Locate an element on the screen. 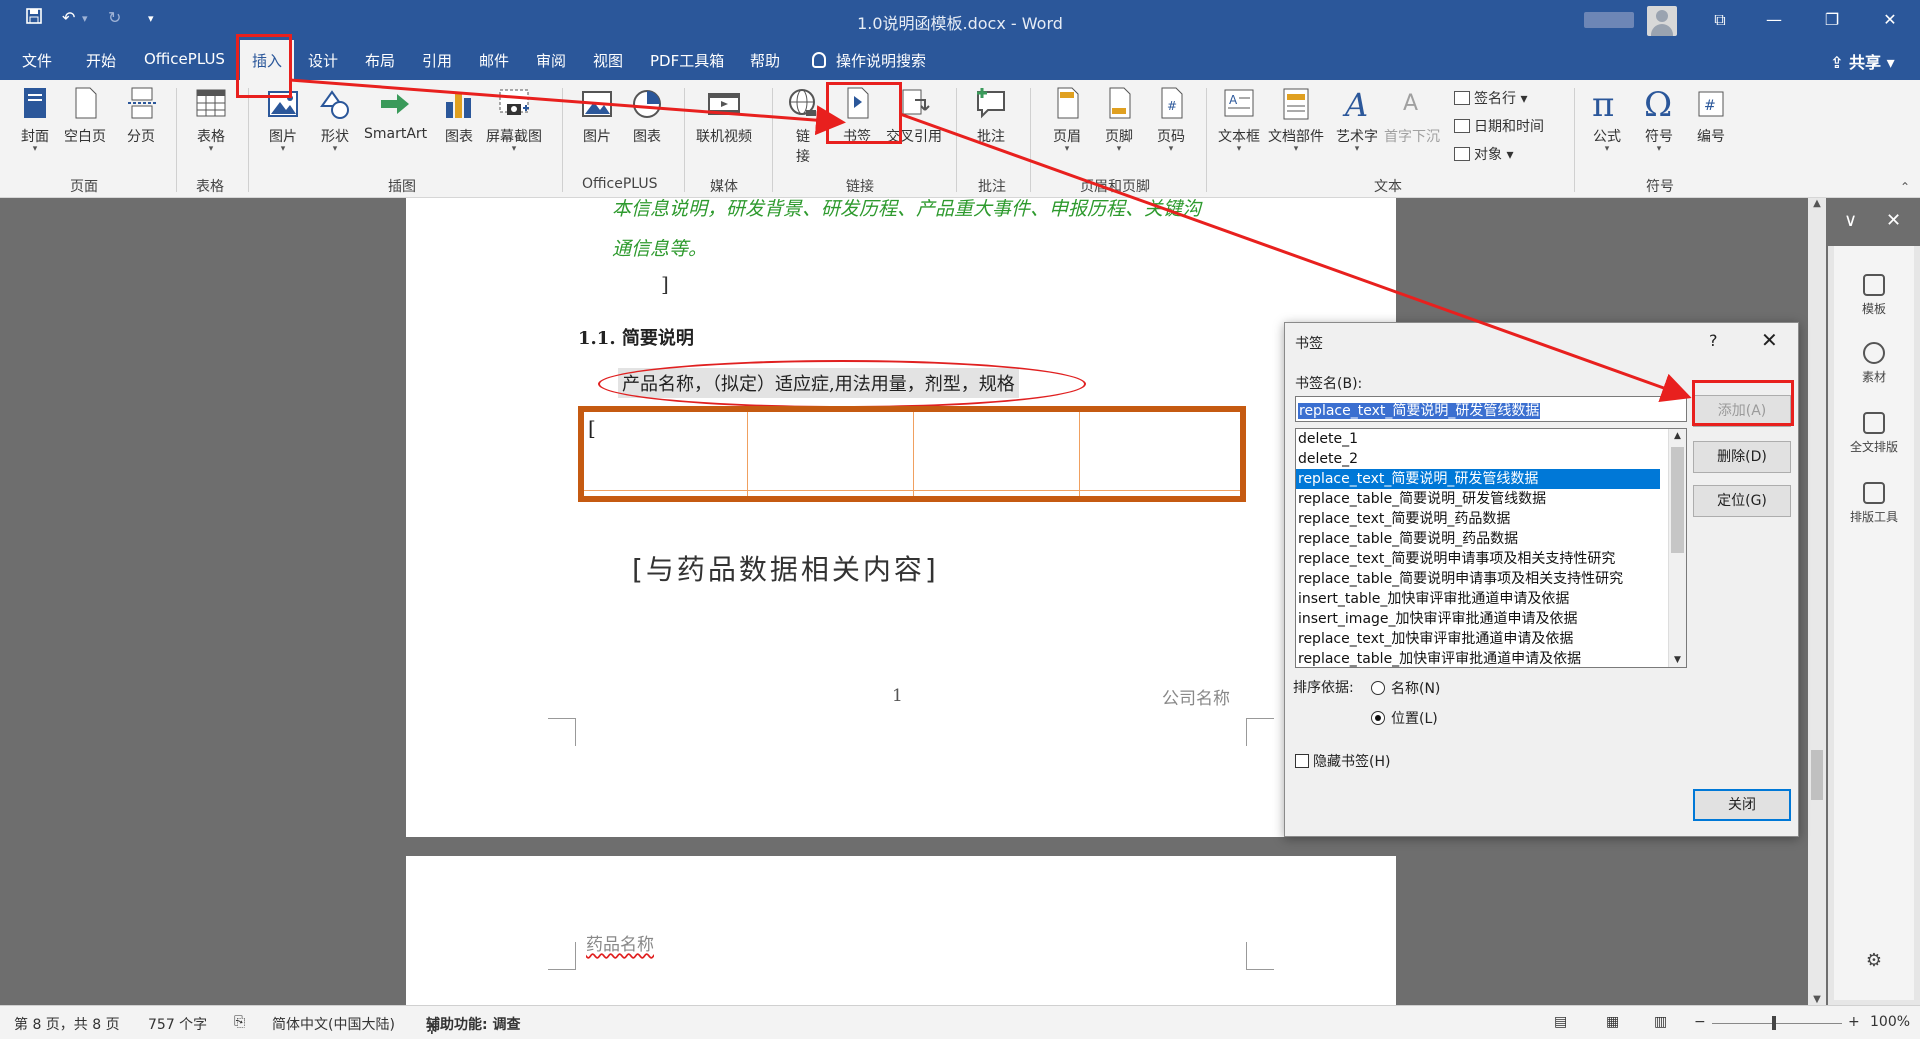 Image resolution: width=1920 pixels, height=1039 pixels. date-time-button: 日期和时间 is located at coordinates (1499, 126).